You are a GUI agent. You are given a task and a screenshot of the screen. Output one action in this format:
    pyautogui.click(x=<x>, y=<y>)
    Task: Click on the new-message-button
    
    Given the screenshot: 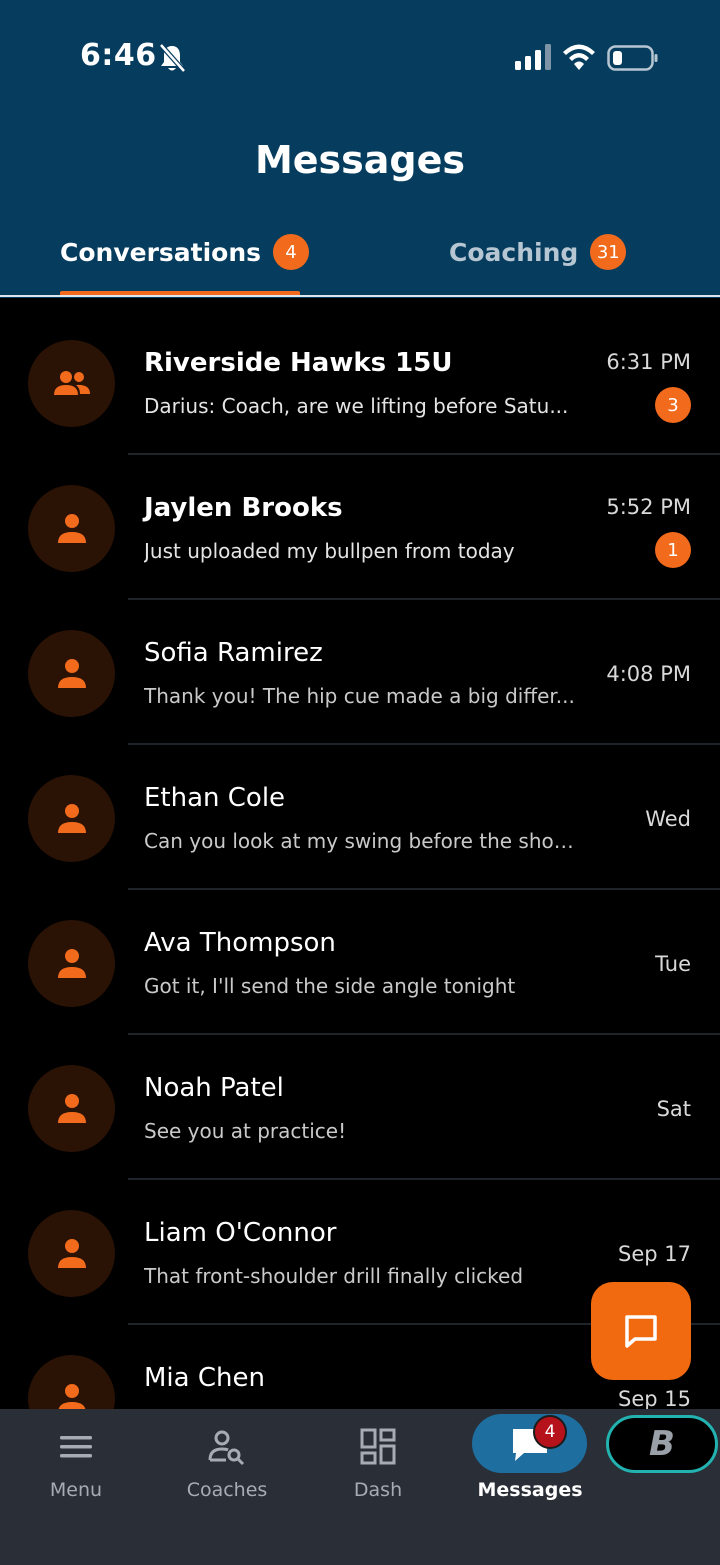 What is the action you would take?
    pyautogui.click(x=641, y=1331)
    